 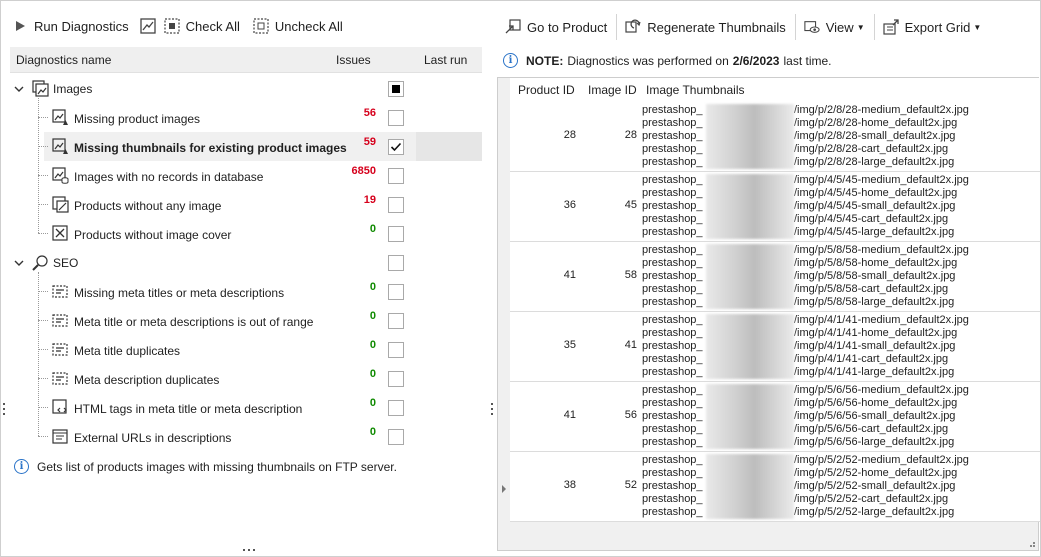 What do you see at coordinates (545, 60) in the screenshot?
I see `note-label: NOTE:` at bounding box center [545, 60].